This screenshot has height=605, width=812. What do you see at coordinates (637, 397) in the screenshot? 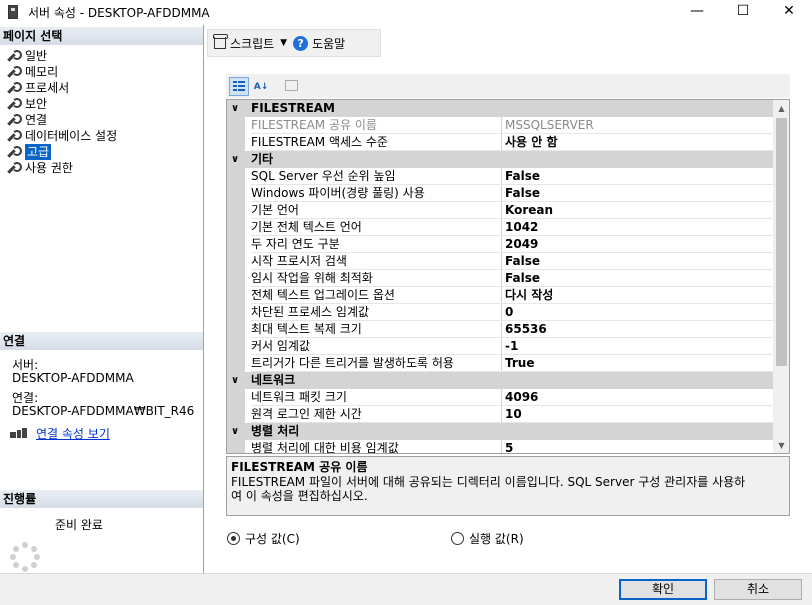
I see `property-value: 4096` at bounding box center [637, 397].